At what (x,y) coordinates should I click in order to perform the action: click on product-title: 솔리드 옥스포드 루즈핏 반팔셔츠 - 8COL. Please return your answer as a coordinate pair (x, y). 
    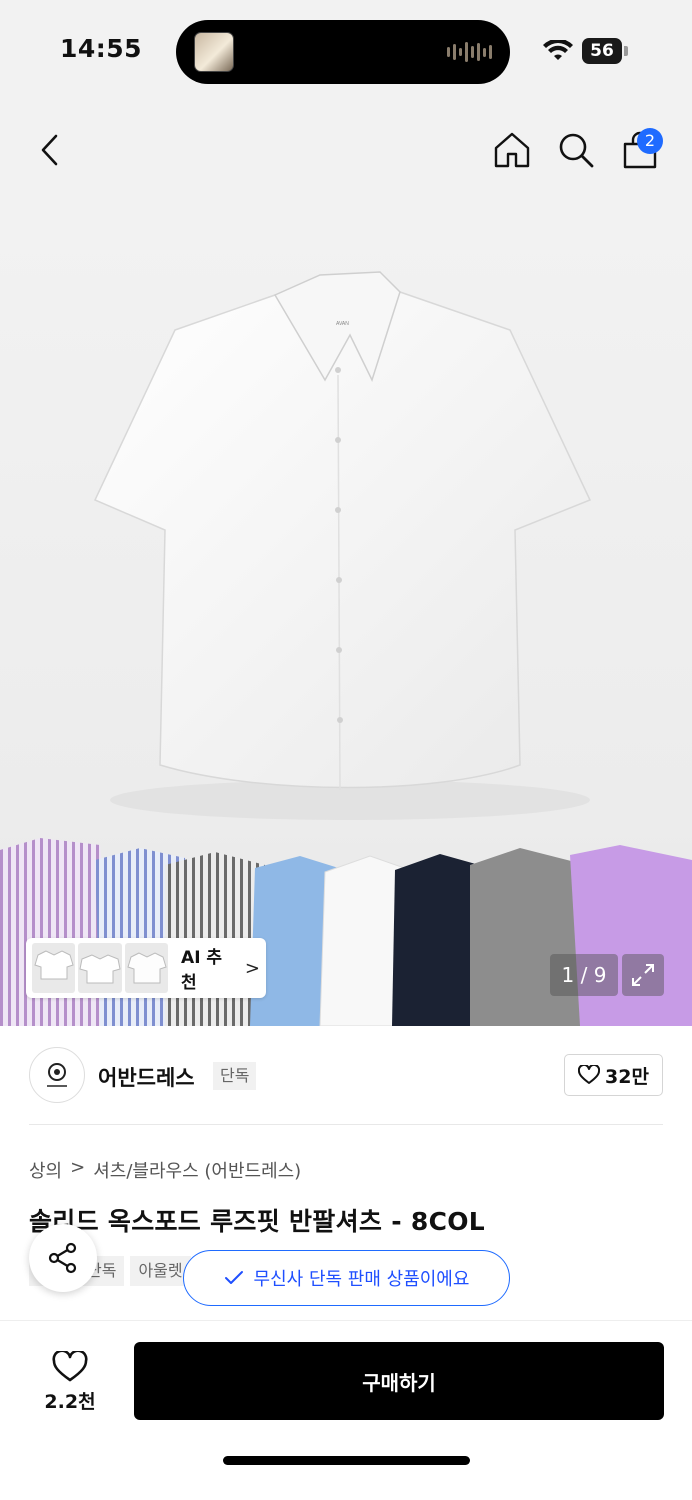
    Looking at the image, I should click on (257, 1221).